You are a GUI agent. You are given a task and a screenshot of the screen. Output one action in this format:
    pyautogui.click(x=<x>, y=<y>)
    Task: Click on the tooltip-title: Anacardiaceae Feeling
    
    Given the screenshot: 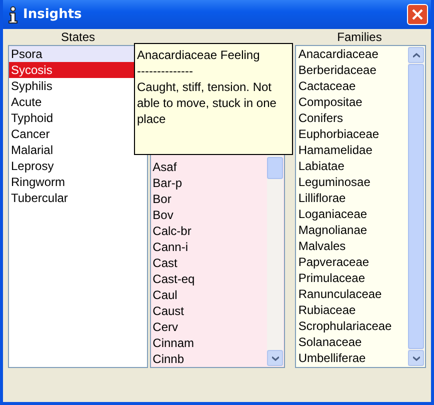 What is the action you would take?
    pyautogui.click(x=199, y=55)
    